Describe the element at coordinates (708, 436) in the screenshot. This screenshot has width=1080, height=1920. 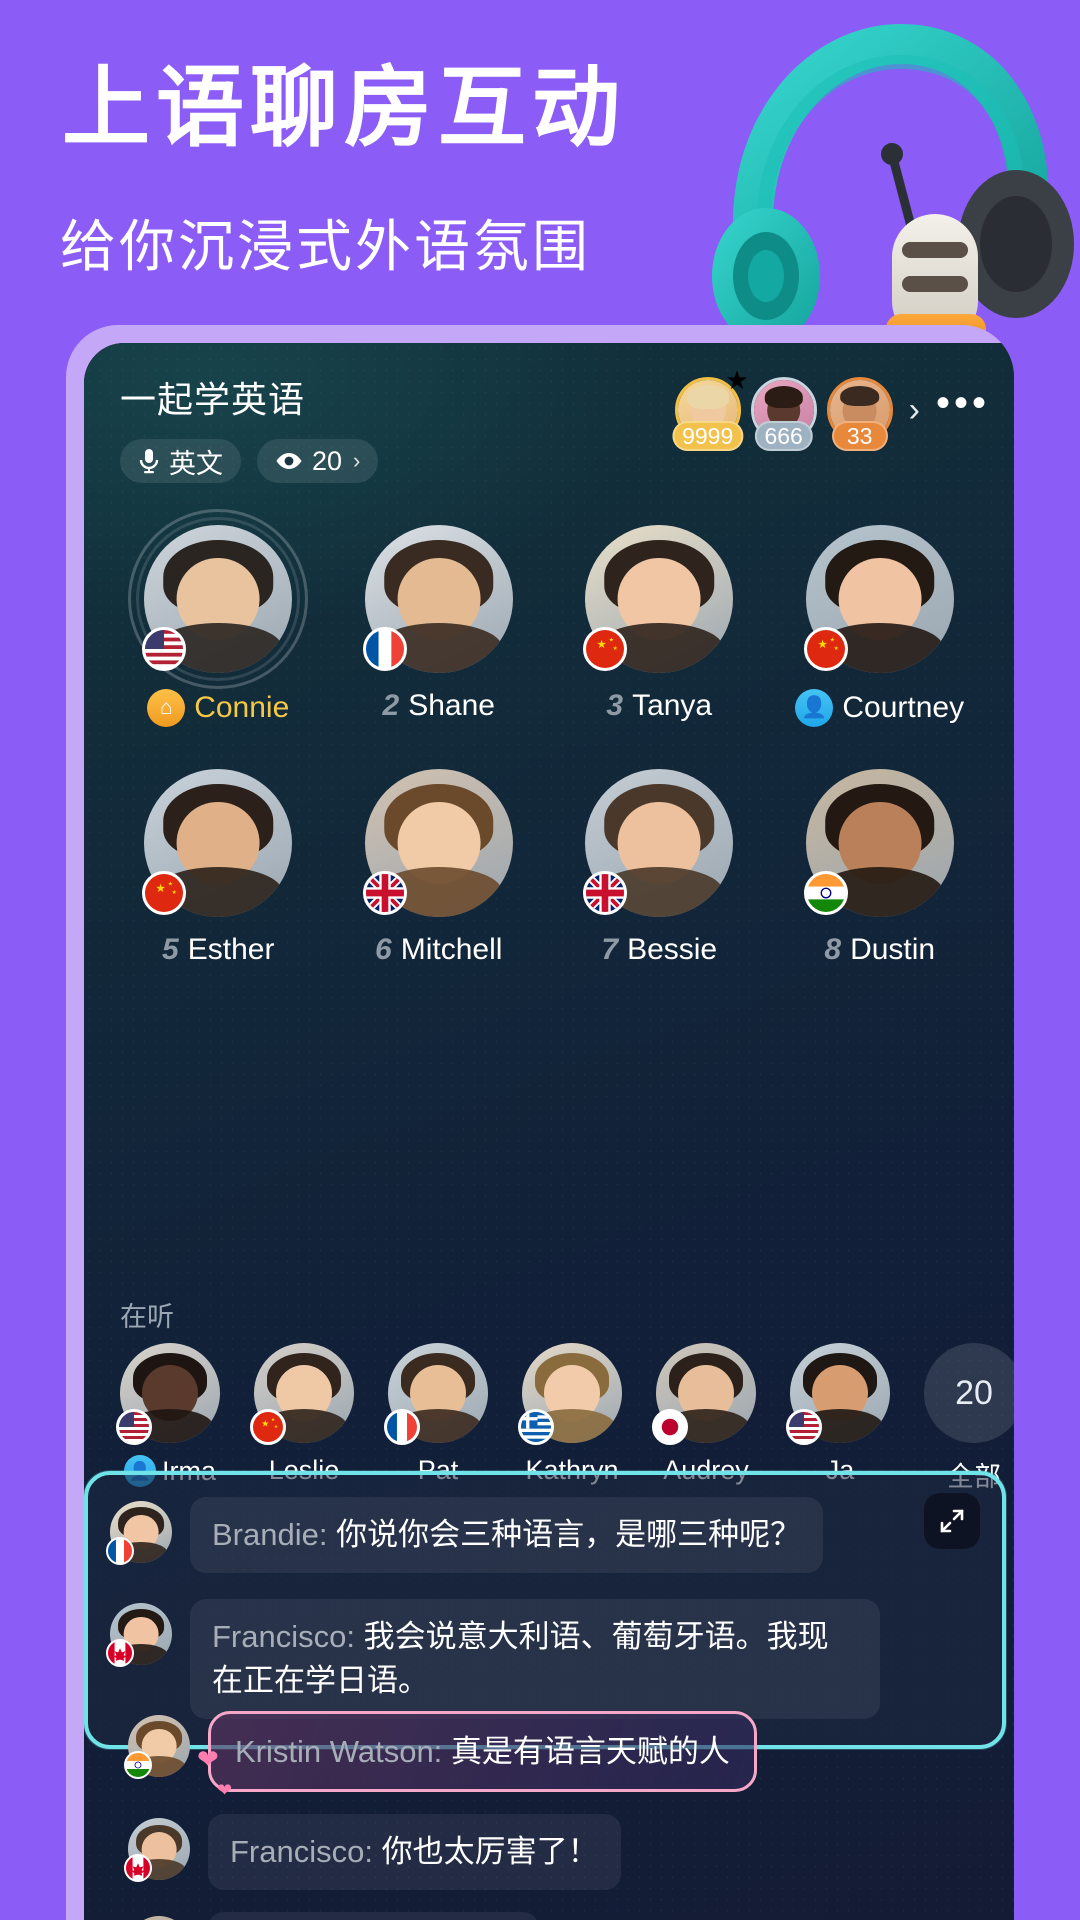
I see `contributor-count: 9999` at that location.